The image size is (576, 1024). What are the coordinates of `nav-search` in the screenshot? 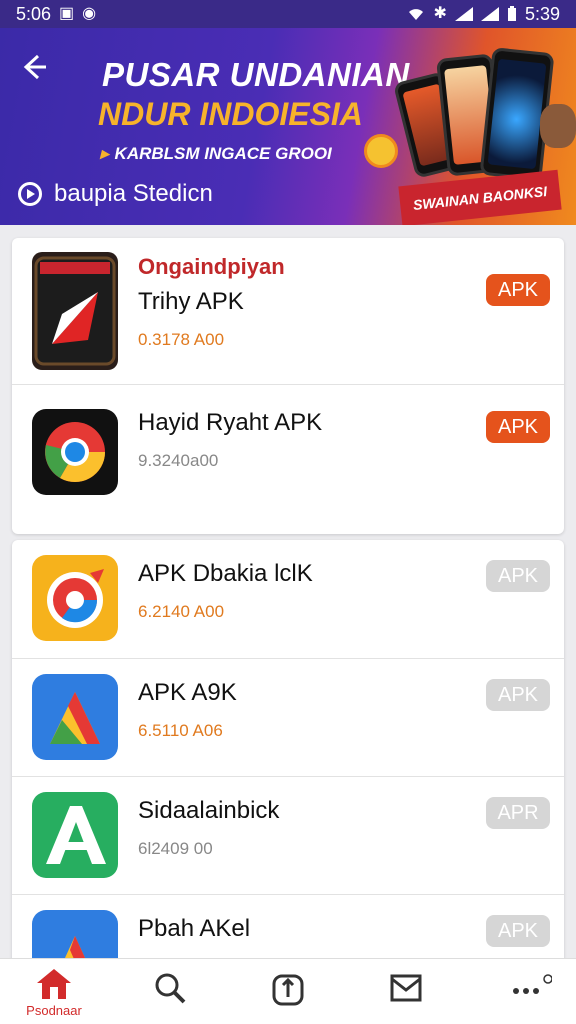 It's located at (170, 991).